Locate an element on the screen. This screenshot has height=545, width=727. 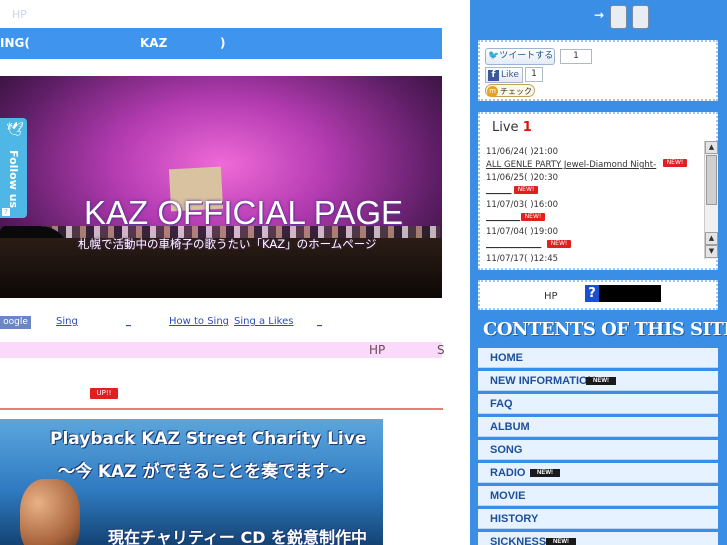
menu-item-label: MOVIE is located at coordinates (508, 496).